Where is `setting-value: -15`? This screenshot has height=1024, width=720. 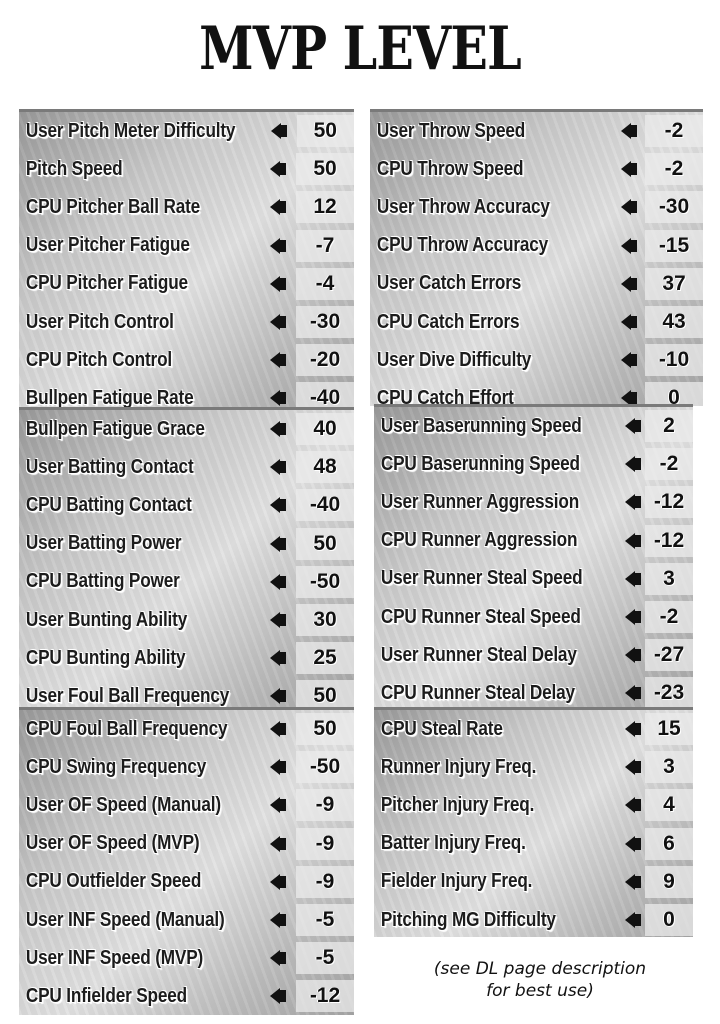 setting-value: -15 is located at coordinates (674, 245).